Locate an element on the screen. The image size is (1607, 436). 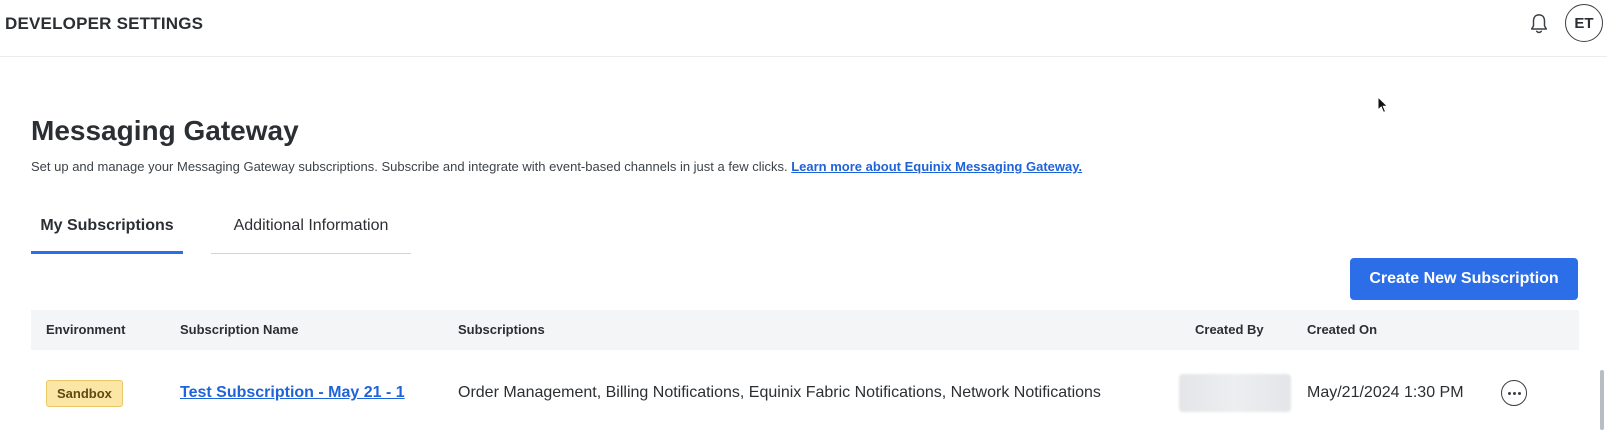
subscription-name-cell: Test Subscription - May 21 - 1 is located at coordinates (292, 393).